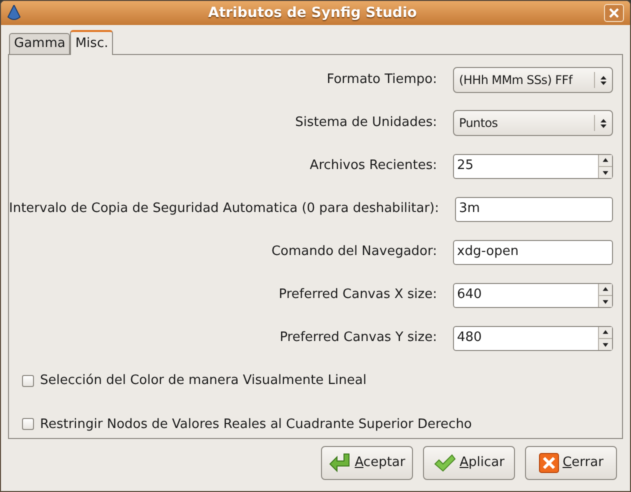 Image resolution: width=631 pixels, height=492 pixels. Describe the element at coordinates (373, 166) in the screenshot. I see `field-label: Archivos Recientes:` at that location.